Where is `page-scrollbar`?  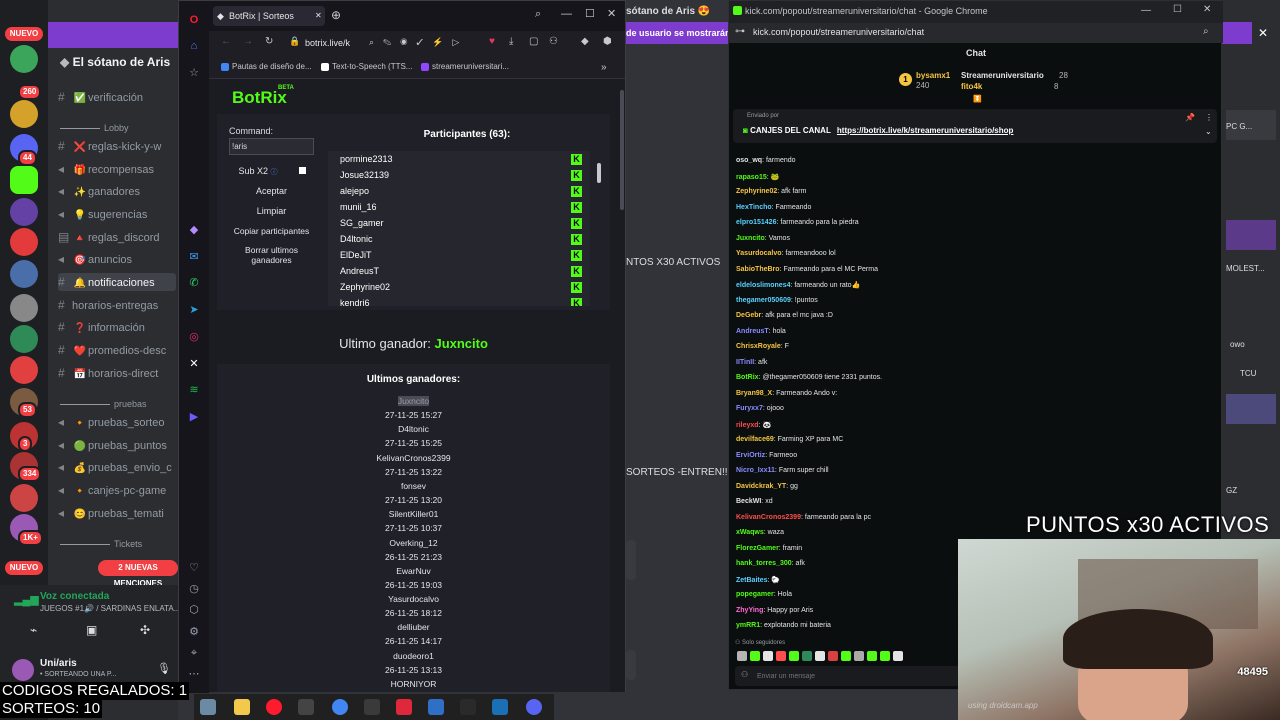 page-scrollbar is located at coordinates (622, 386).